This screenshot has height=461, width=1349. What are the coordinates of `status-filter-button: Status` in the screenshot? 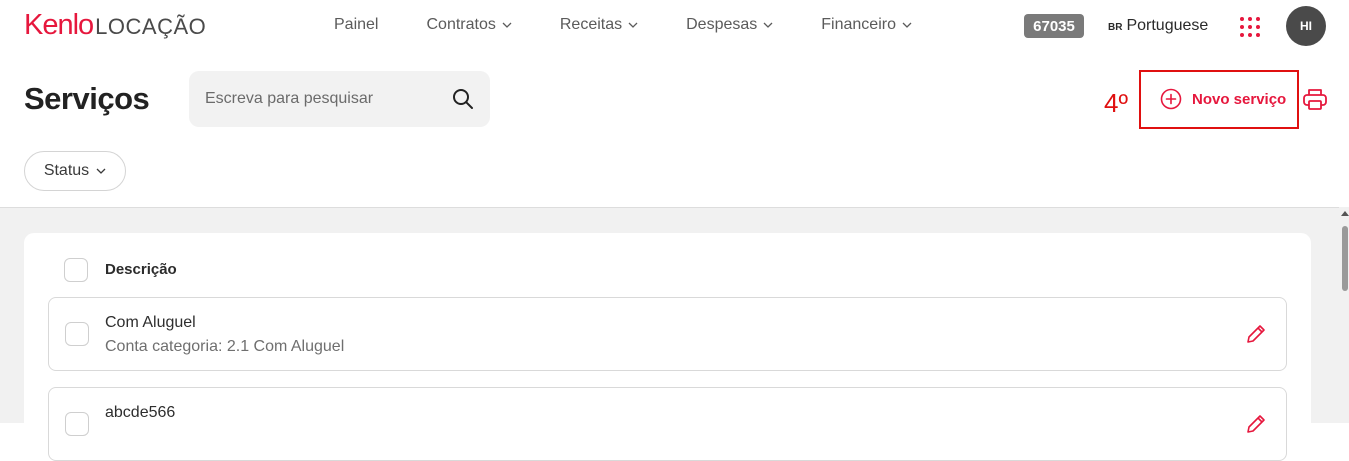 It's located at (75, 171).